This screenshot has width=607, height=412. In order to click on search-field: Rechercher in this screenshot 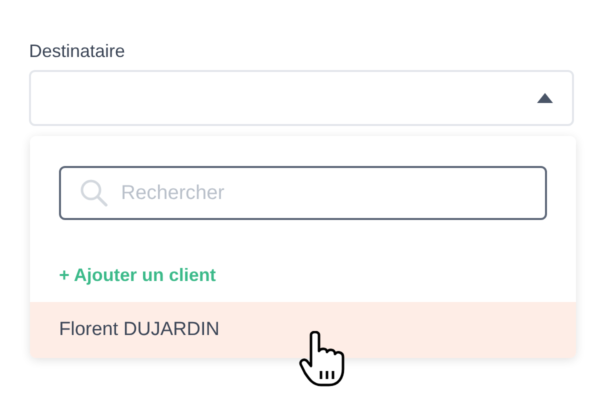, I will do `click(303, 193)`.